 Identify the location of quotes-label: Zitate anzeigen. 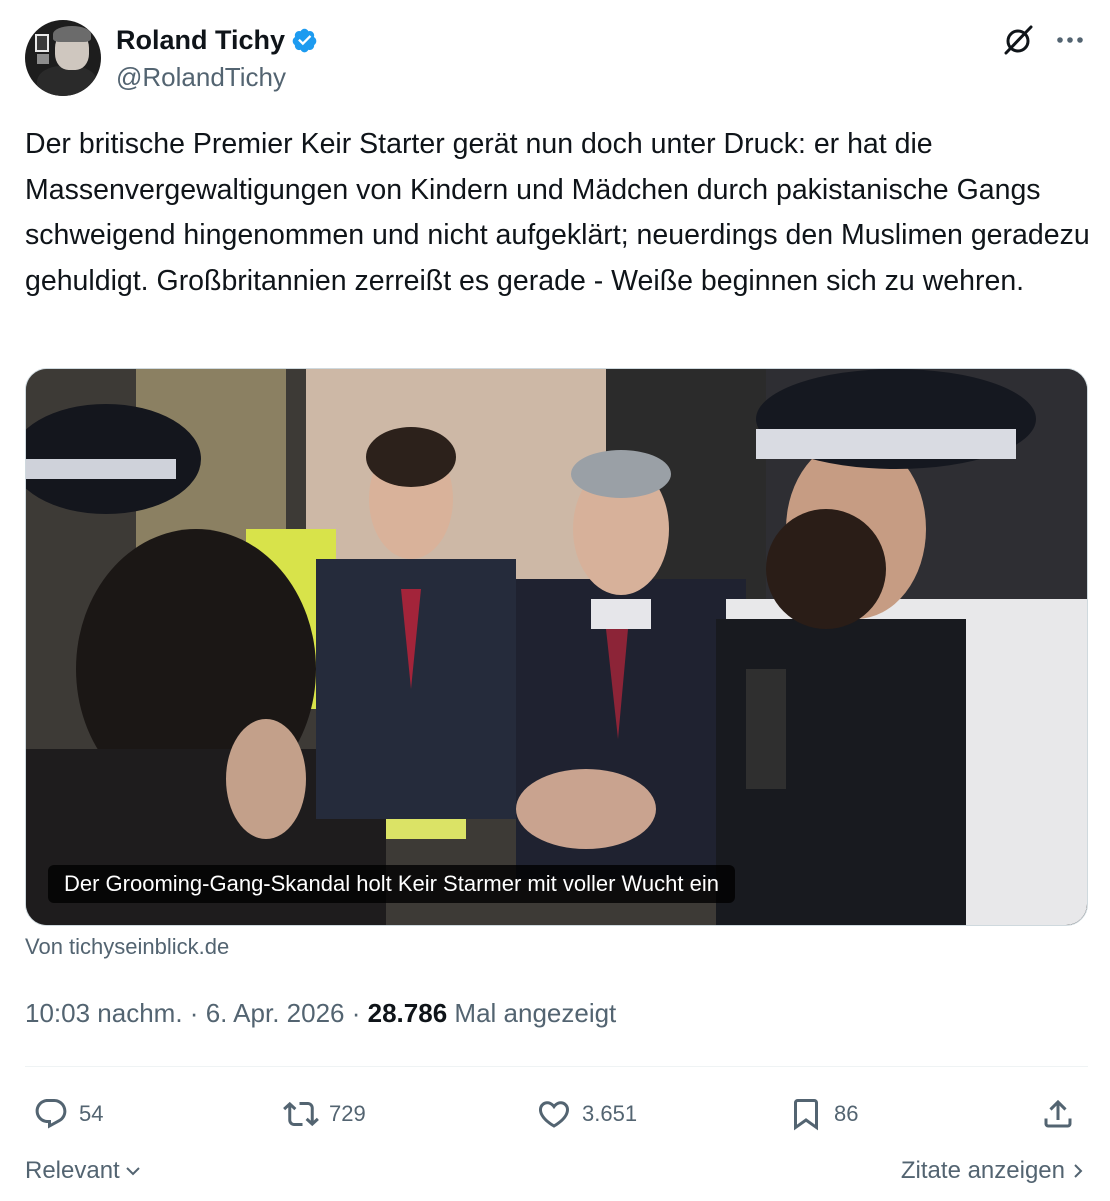
(982, 1170).